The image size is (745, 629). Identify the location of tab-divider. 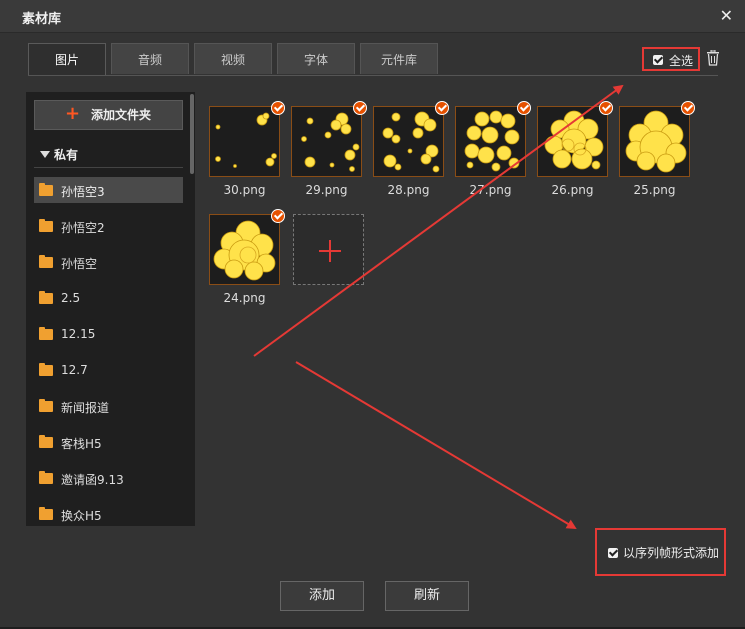
(373, 75).